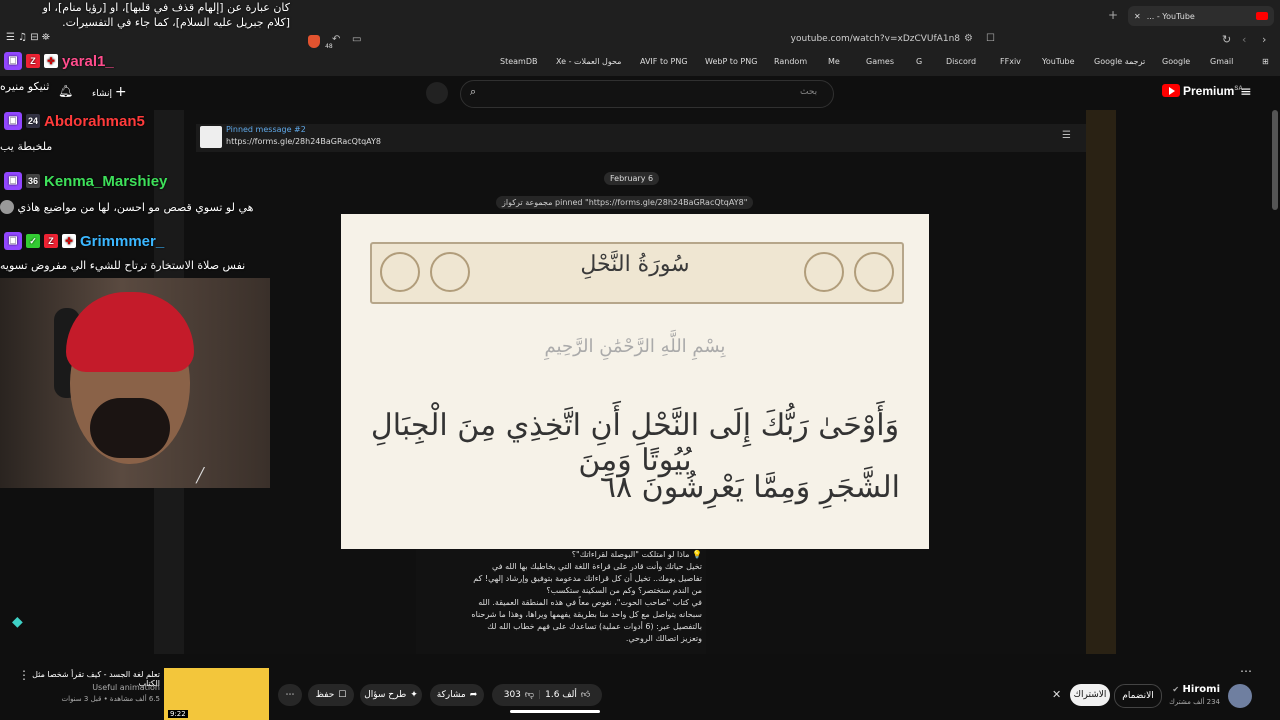  What do you see at coordinates (135, 383) in the screenshot?
I see `webcam-feed: ╱` at bounding box center [135, 383].